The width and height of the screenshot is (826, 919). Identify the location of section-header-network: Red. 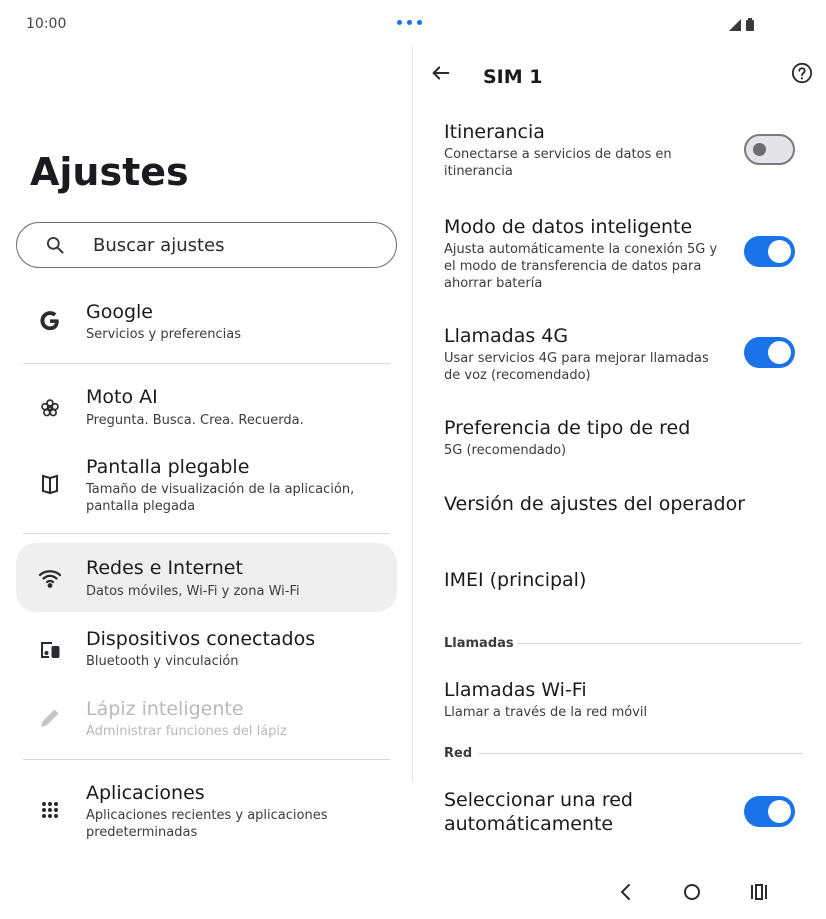
(458, 753).